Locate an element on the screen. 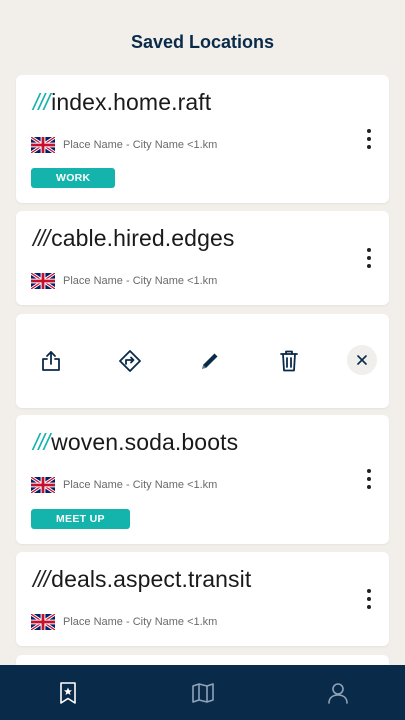 The image size is (405, 720). location-address: ///index.home.raft is located at coordinates (122, 102).